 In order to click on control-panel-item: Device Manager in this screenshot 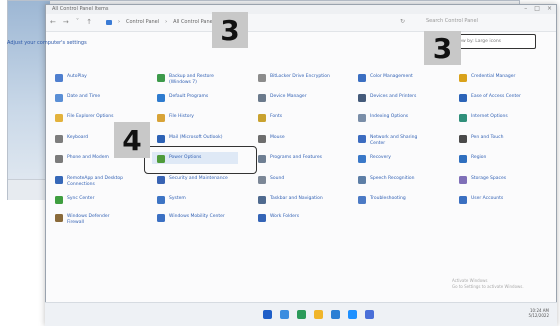, I will do `click(282, 98)`.